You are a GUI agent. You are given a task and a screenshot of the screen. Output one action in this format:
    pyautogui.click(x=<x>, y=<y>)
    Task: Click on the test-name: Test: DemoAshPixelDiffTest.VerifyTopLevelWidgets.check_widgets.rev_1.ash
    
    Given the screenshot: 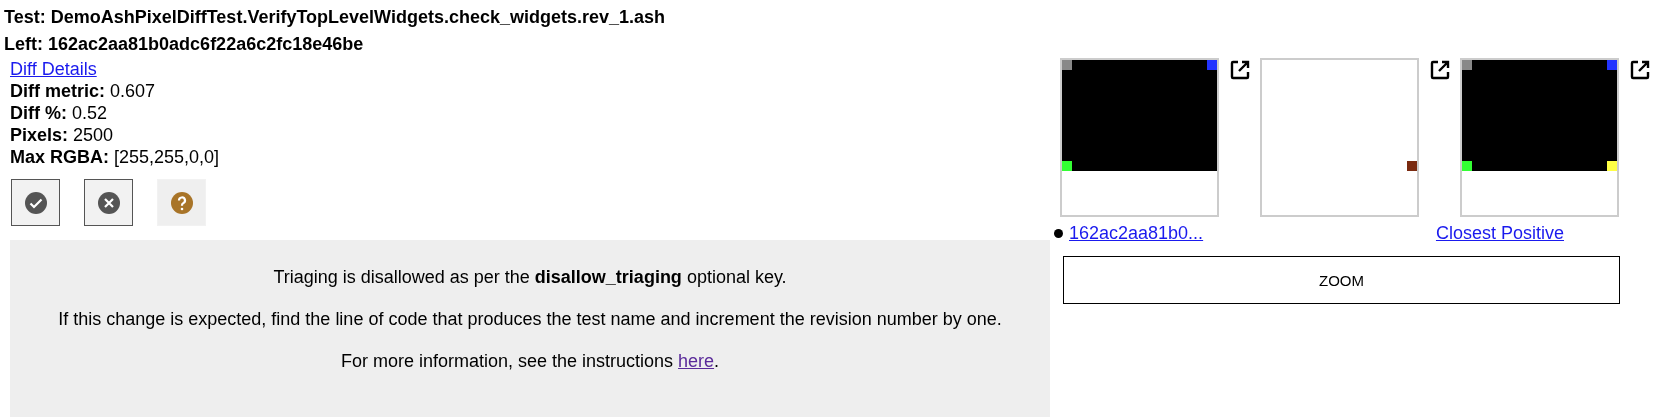 What is the action you would take?
    pyautogui.click(x=335, y=17)
    